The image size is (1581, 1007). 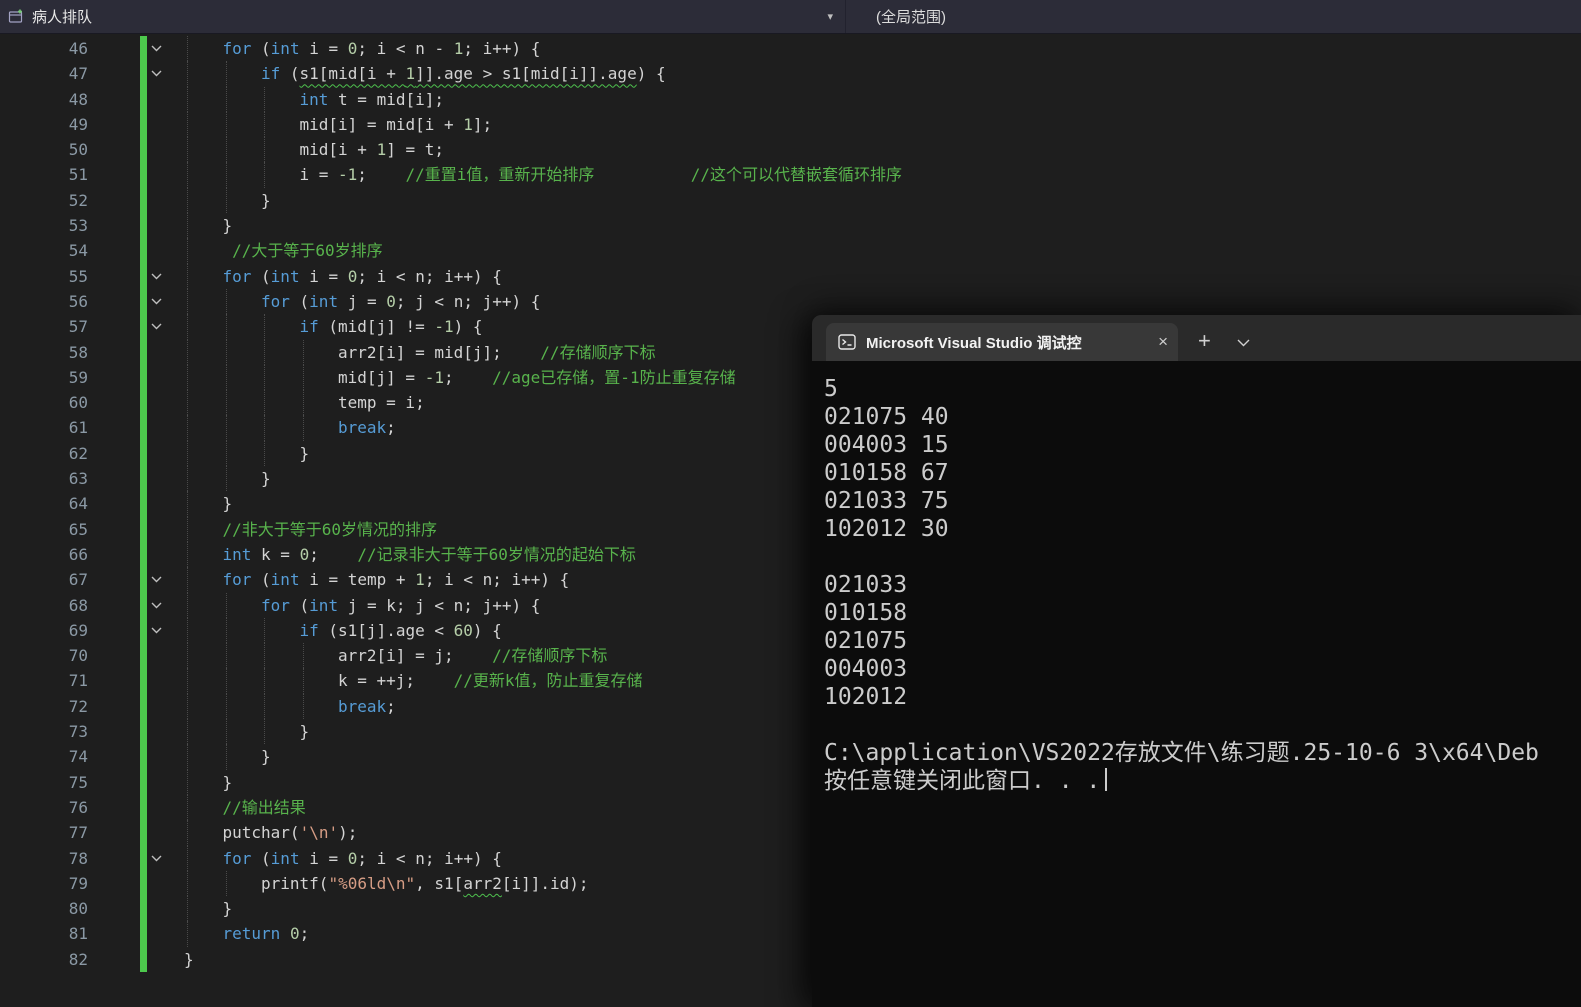 What do you see at coordinates (1213, 16) in the screenshot?
I see `scope-dropdown: (全局范围)` at bounding box center [1213, 16].